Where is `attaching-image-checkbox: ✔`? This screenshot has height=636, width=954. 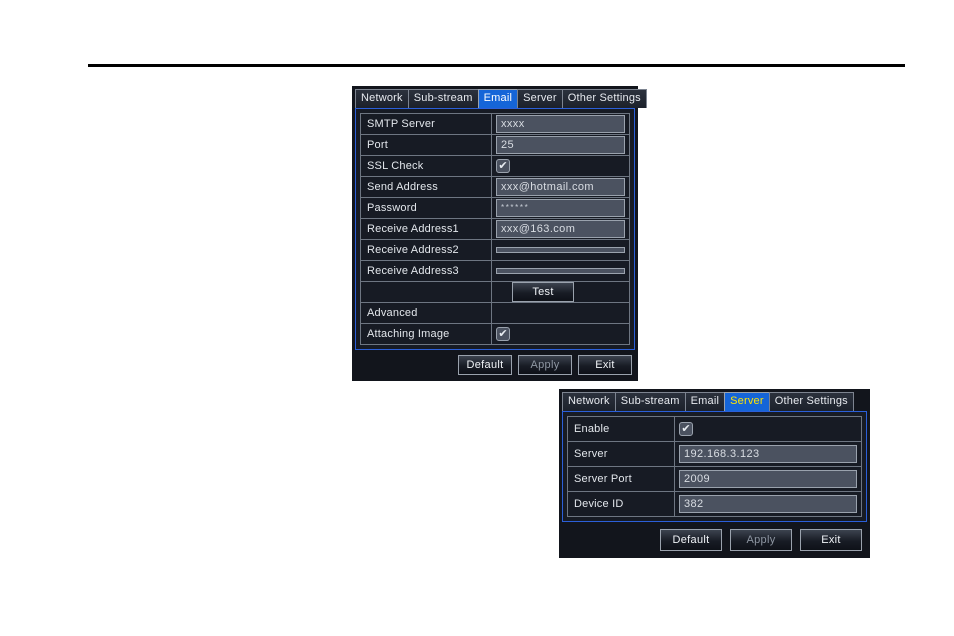
attaching-image-checkbox: ✔ is located at coordinates (503, 334).